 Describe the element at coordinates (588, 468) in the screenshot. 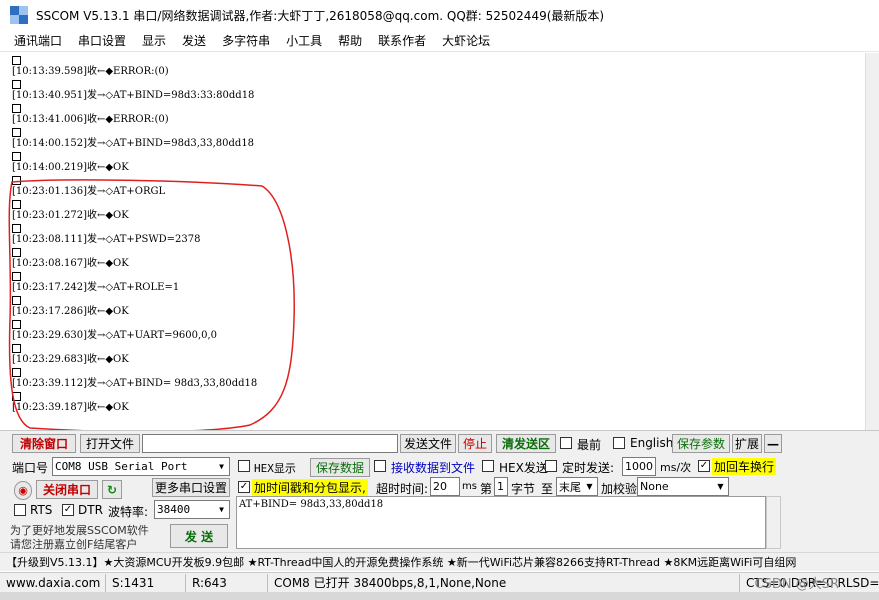

I see `timed-send-label: 定时发送:` at that location.